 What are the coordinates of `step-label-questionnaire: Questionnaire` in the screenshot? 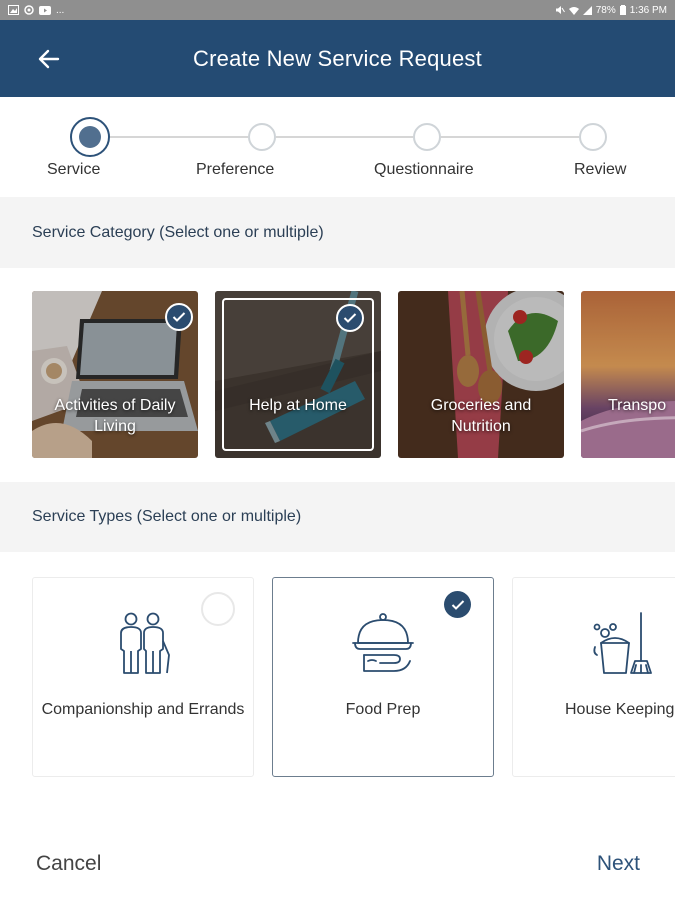 It's located at (424, 169).